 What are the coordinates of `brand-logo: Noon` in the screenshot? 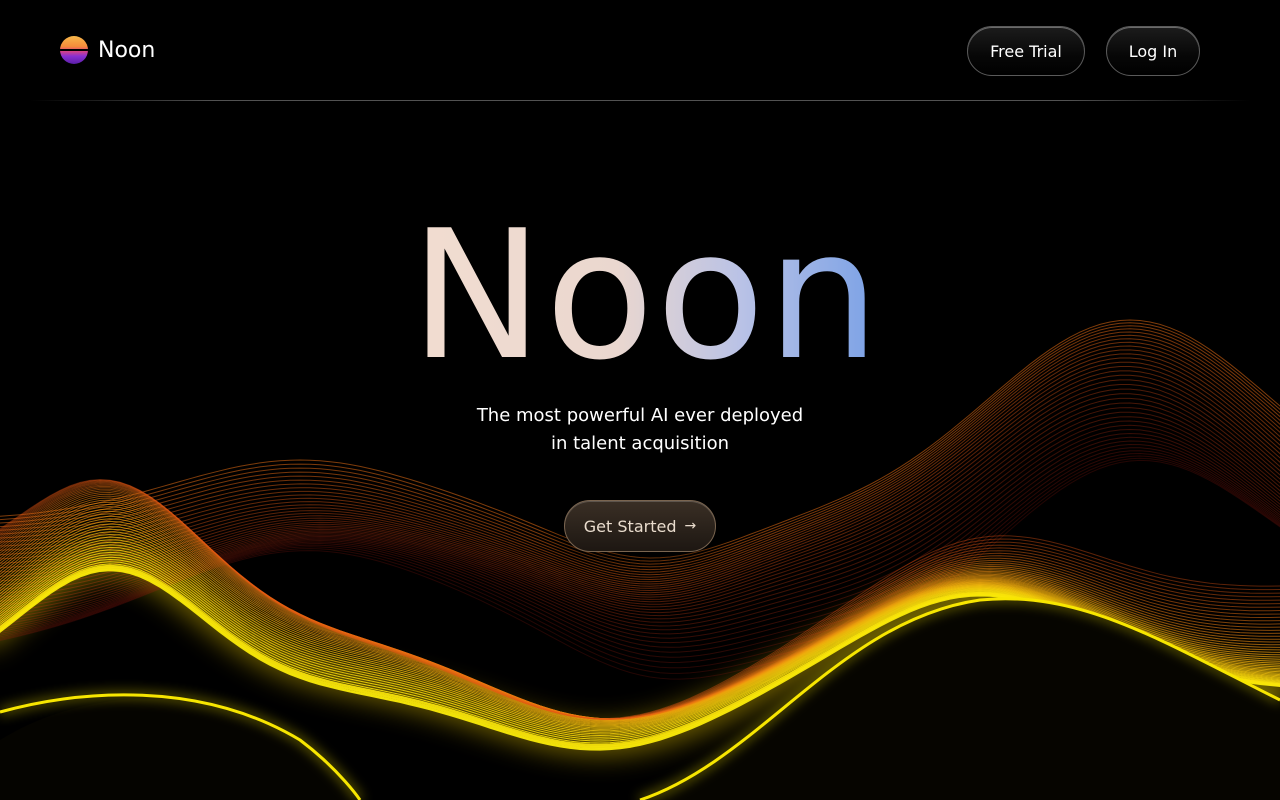 It's located at (107, 50).